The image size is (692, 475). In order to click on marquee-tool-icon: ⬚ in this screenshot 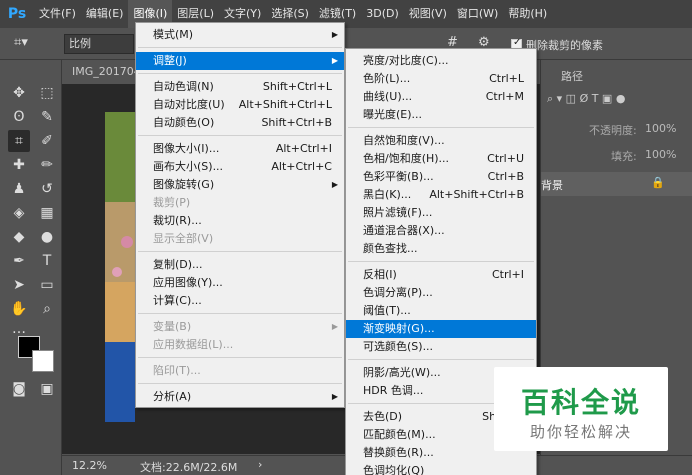, I will do `click(47, 93)`.